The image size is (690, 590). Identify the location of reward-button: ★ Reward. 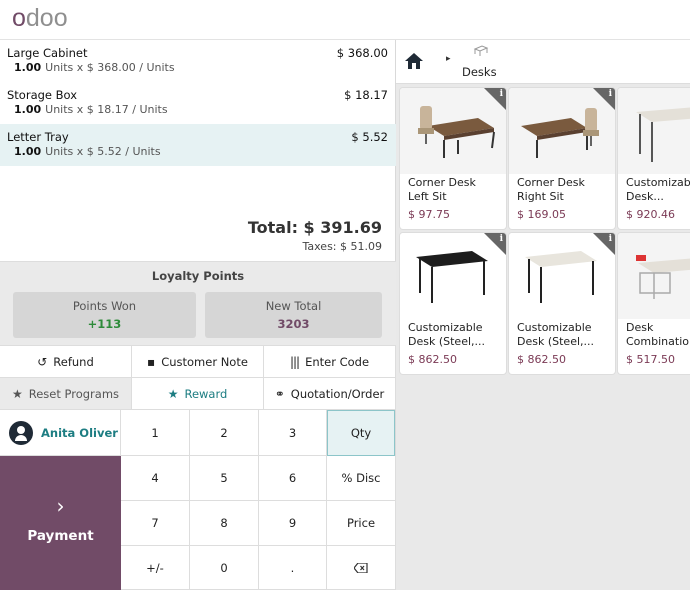
(198, 394).